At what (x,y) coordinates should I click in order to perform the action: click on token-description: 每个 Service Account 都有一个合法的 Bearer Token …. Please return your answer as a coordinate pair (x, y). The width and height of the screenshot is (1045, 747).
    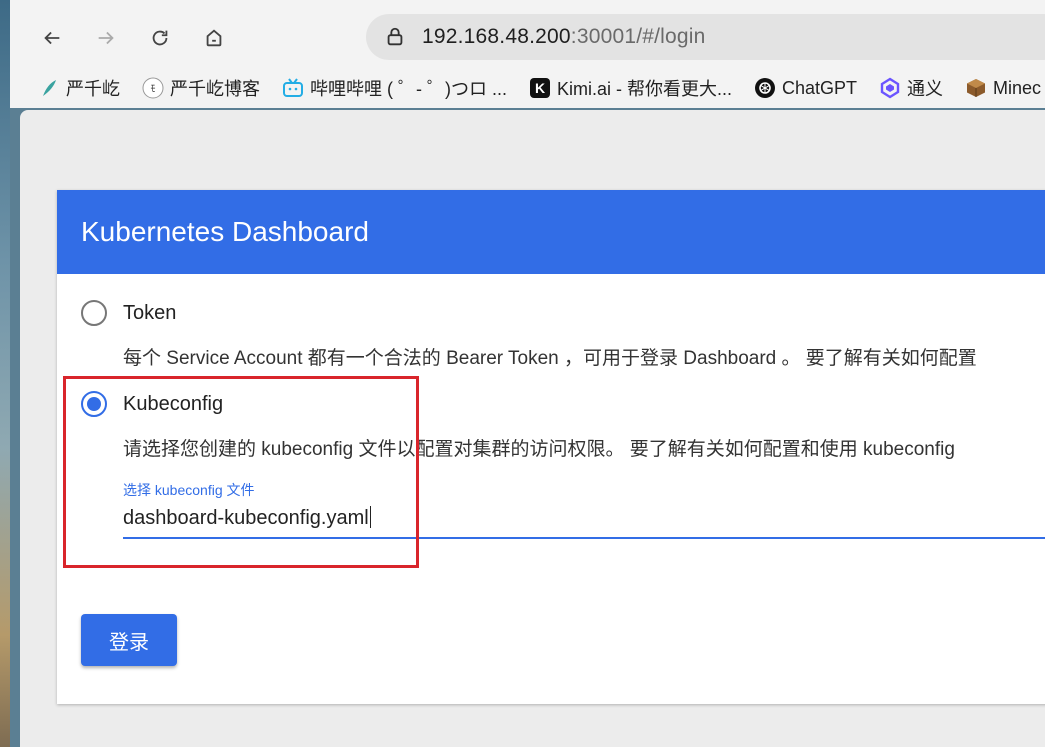
    Looking at the image, I should click on (550, 358).